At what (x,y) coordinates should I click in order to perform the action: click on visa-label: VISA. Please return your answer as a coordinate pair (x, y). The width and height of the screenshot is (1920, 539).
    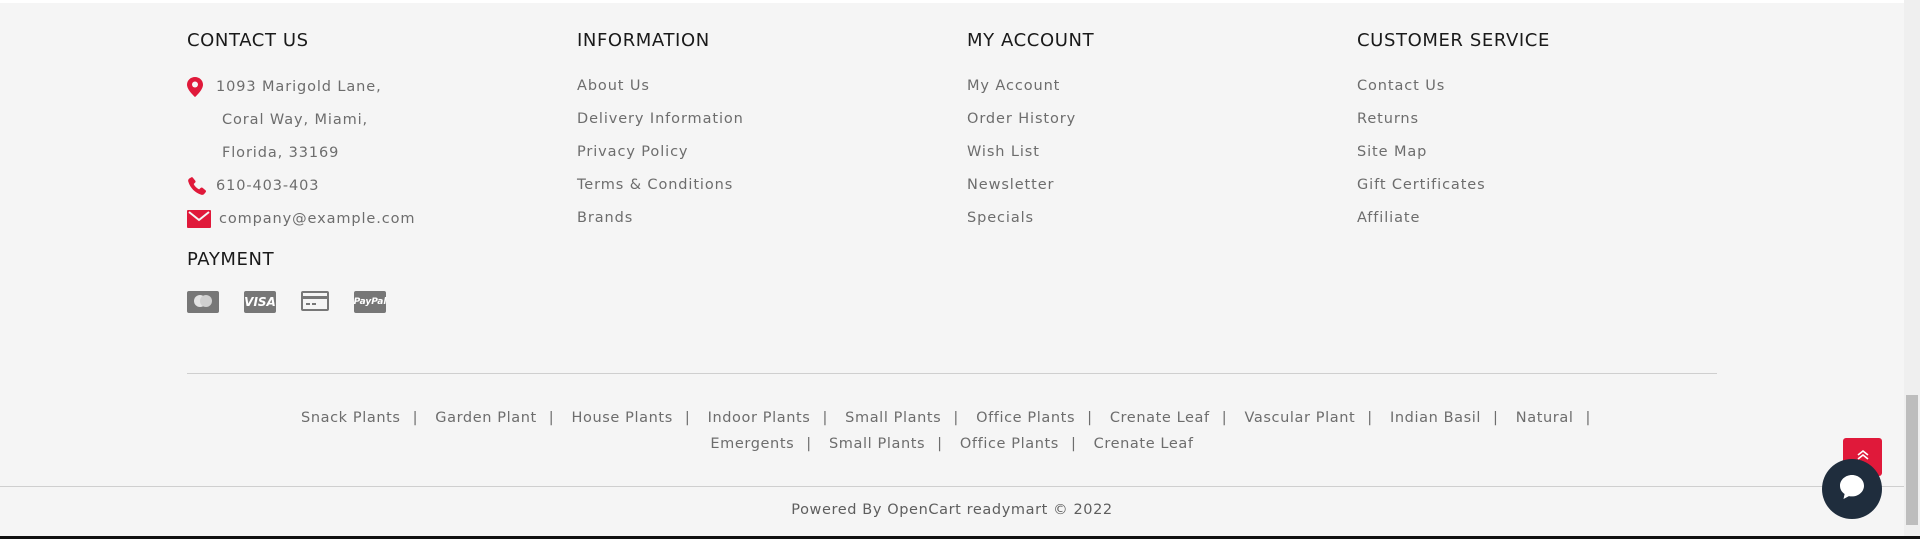
    Looking at the image, I should click on (260, 302).